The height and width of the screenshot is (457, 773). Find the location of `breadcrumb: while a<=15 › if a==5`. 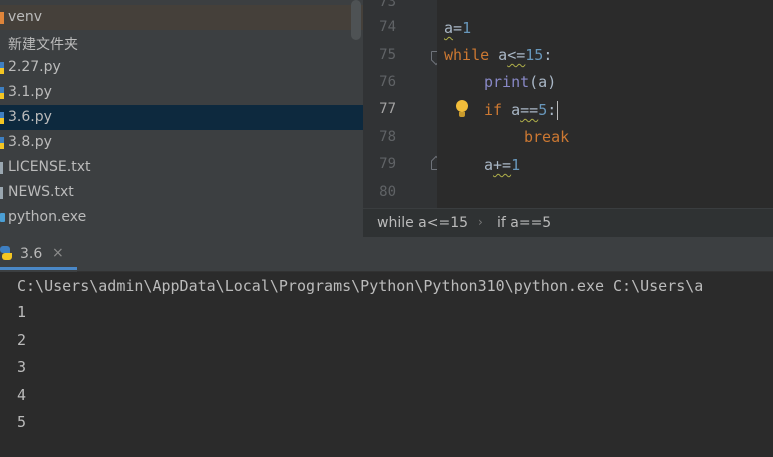

breadcrumb: while a<=15 › if a==5 is located at coordinates (568, 222).